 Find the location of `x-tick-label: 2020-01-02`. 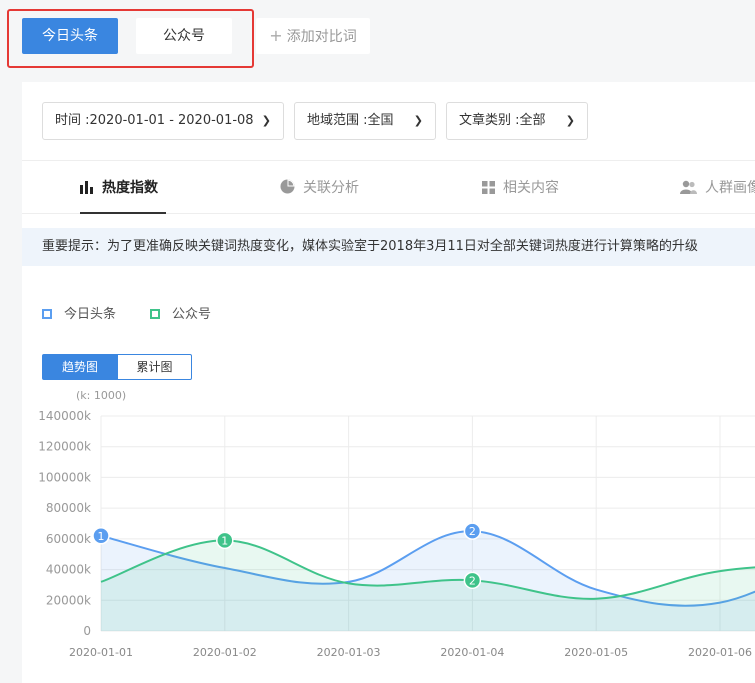

x-tick-label: 2020-01-02 is located at coordinates (225, 652).